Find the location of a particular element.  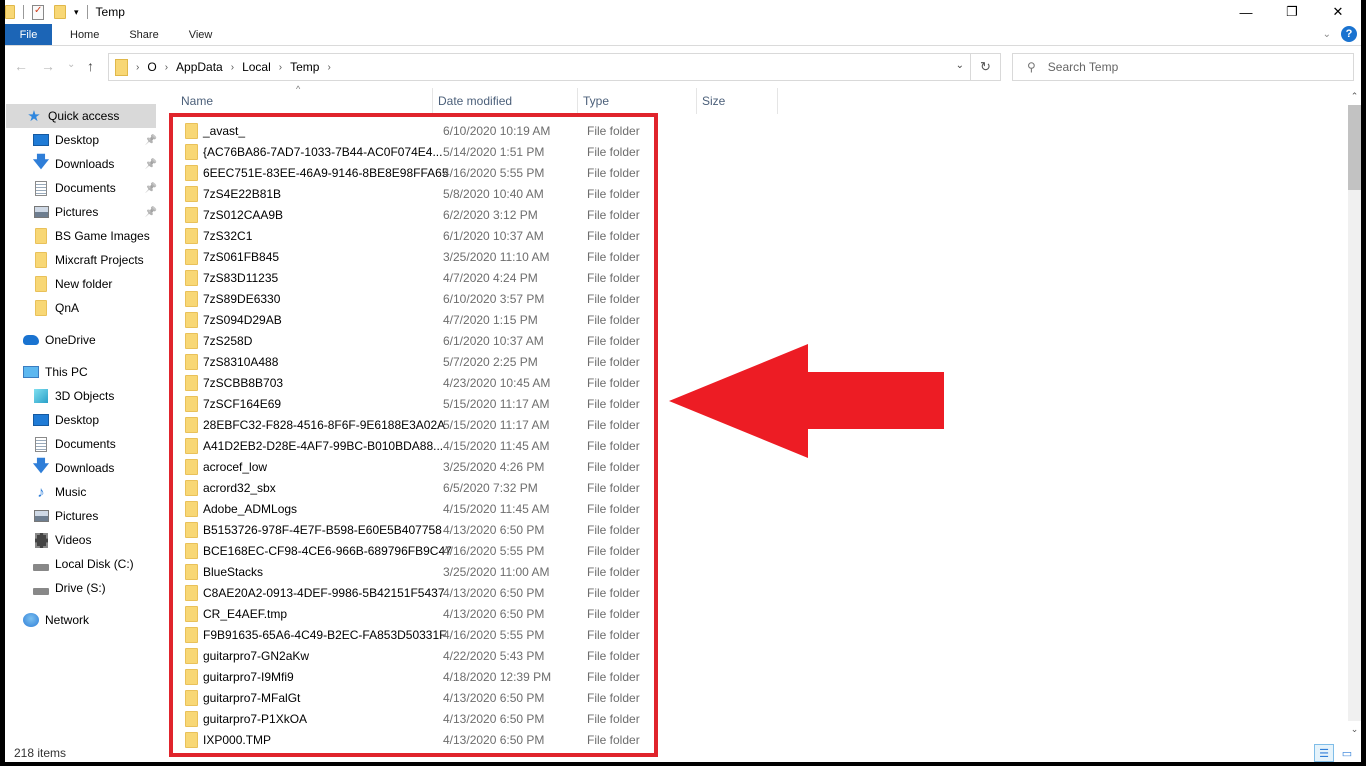

file-row: 7zS32C1 6/1/2020 10:37 AM File folder is located at coordinates (415, 235).